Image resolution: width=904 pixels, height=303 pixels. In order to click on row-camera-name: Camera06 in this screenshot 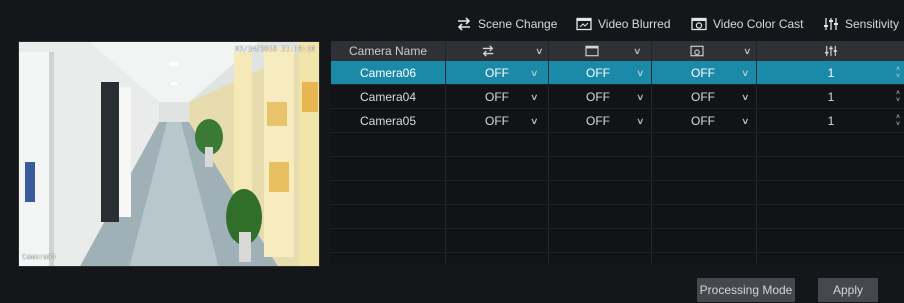, I will do `click(388, 73)`.